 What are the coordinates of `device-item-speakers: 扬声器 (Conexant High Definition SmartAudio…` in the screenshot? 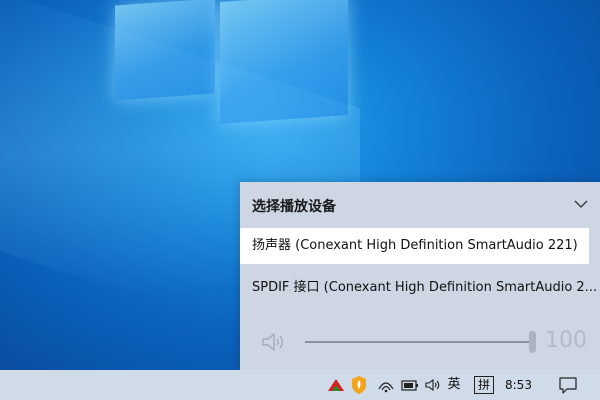 It's located at (414, 246).